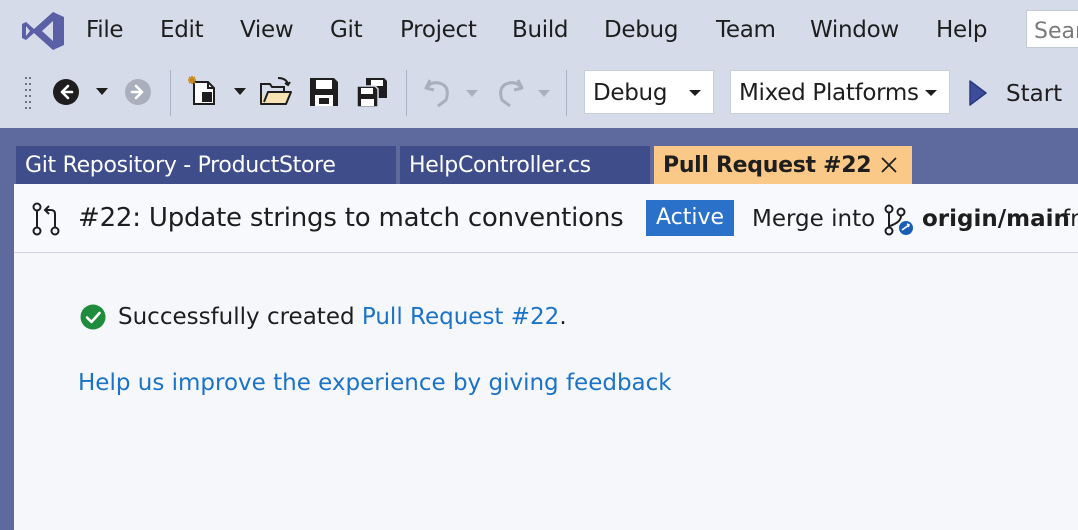 This screenshot has height=530, width=1078. What do you see at coordinates (240, 317) in the screenshot?
I see `success-message-prefix: Successfully created` at bounding box center [240, 317].